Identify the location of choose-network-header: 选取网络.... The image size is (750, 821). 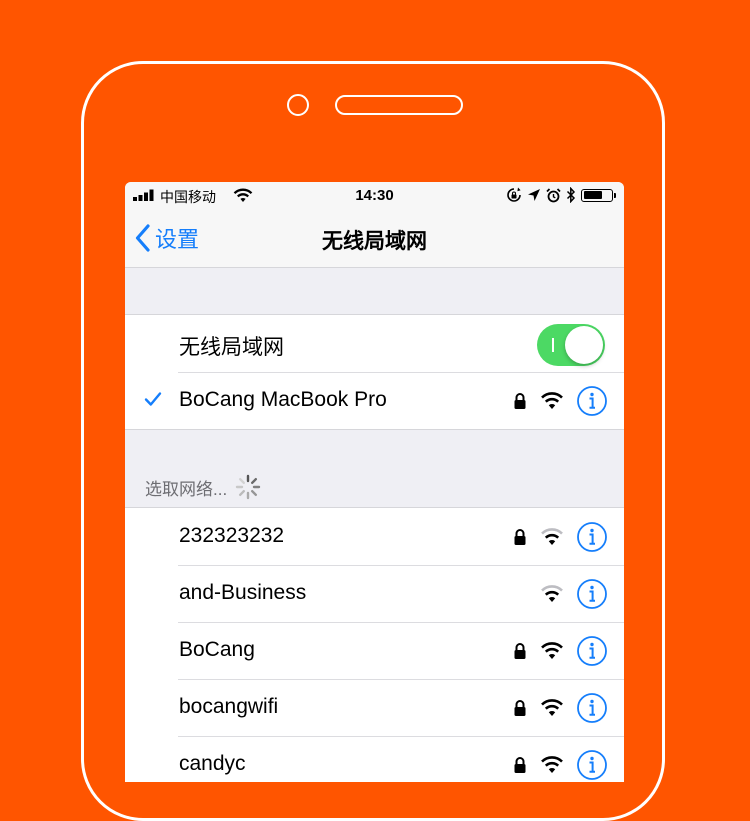
(203, 487).